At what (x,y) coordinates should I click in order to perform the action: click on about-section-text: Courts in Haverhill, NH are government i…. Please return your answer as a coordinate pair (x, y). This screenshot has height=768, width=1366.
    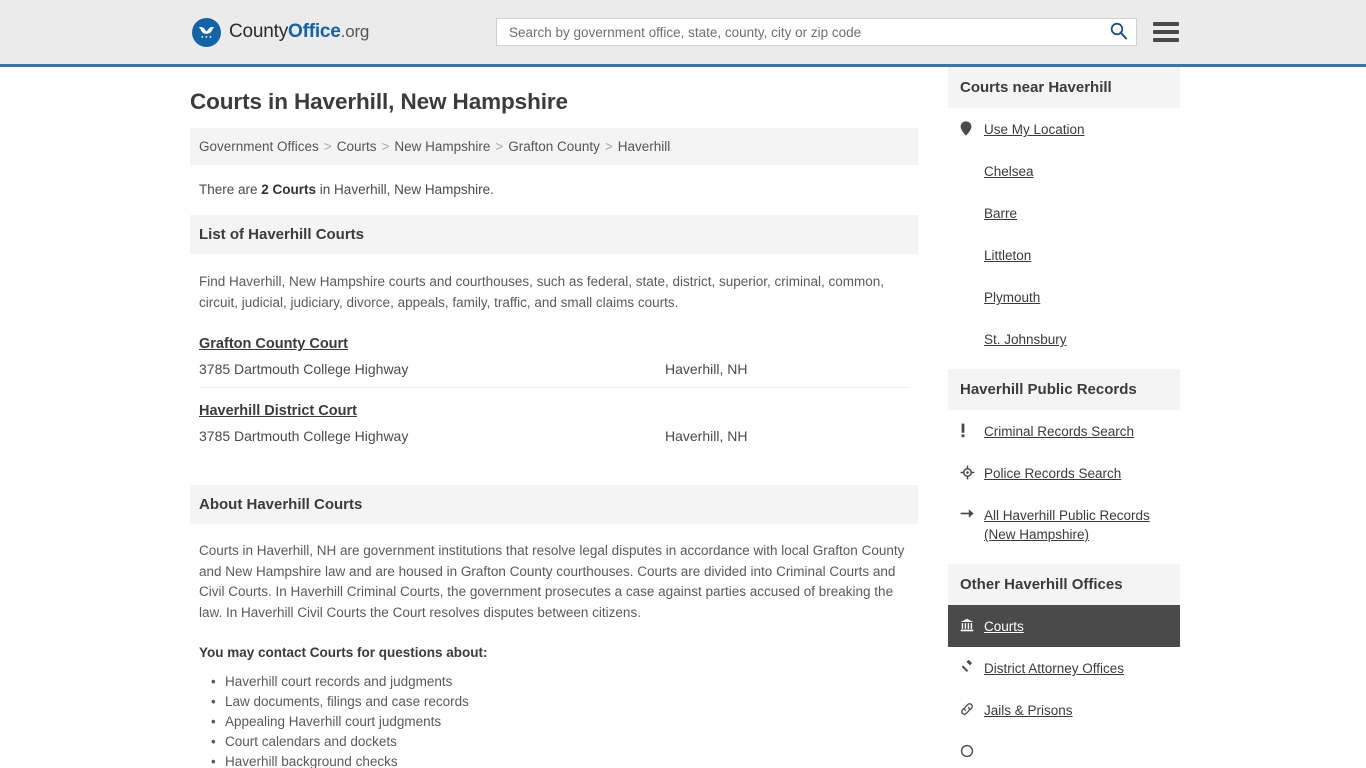
    Looking at the image, I should click on (552, 581).